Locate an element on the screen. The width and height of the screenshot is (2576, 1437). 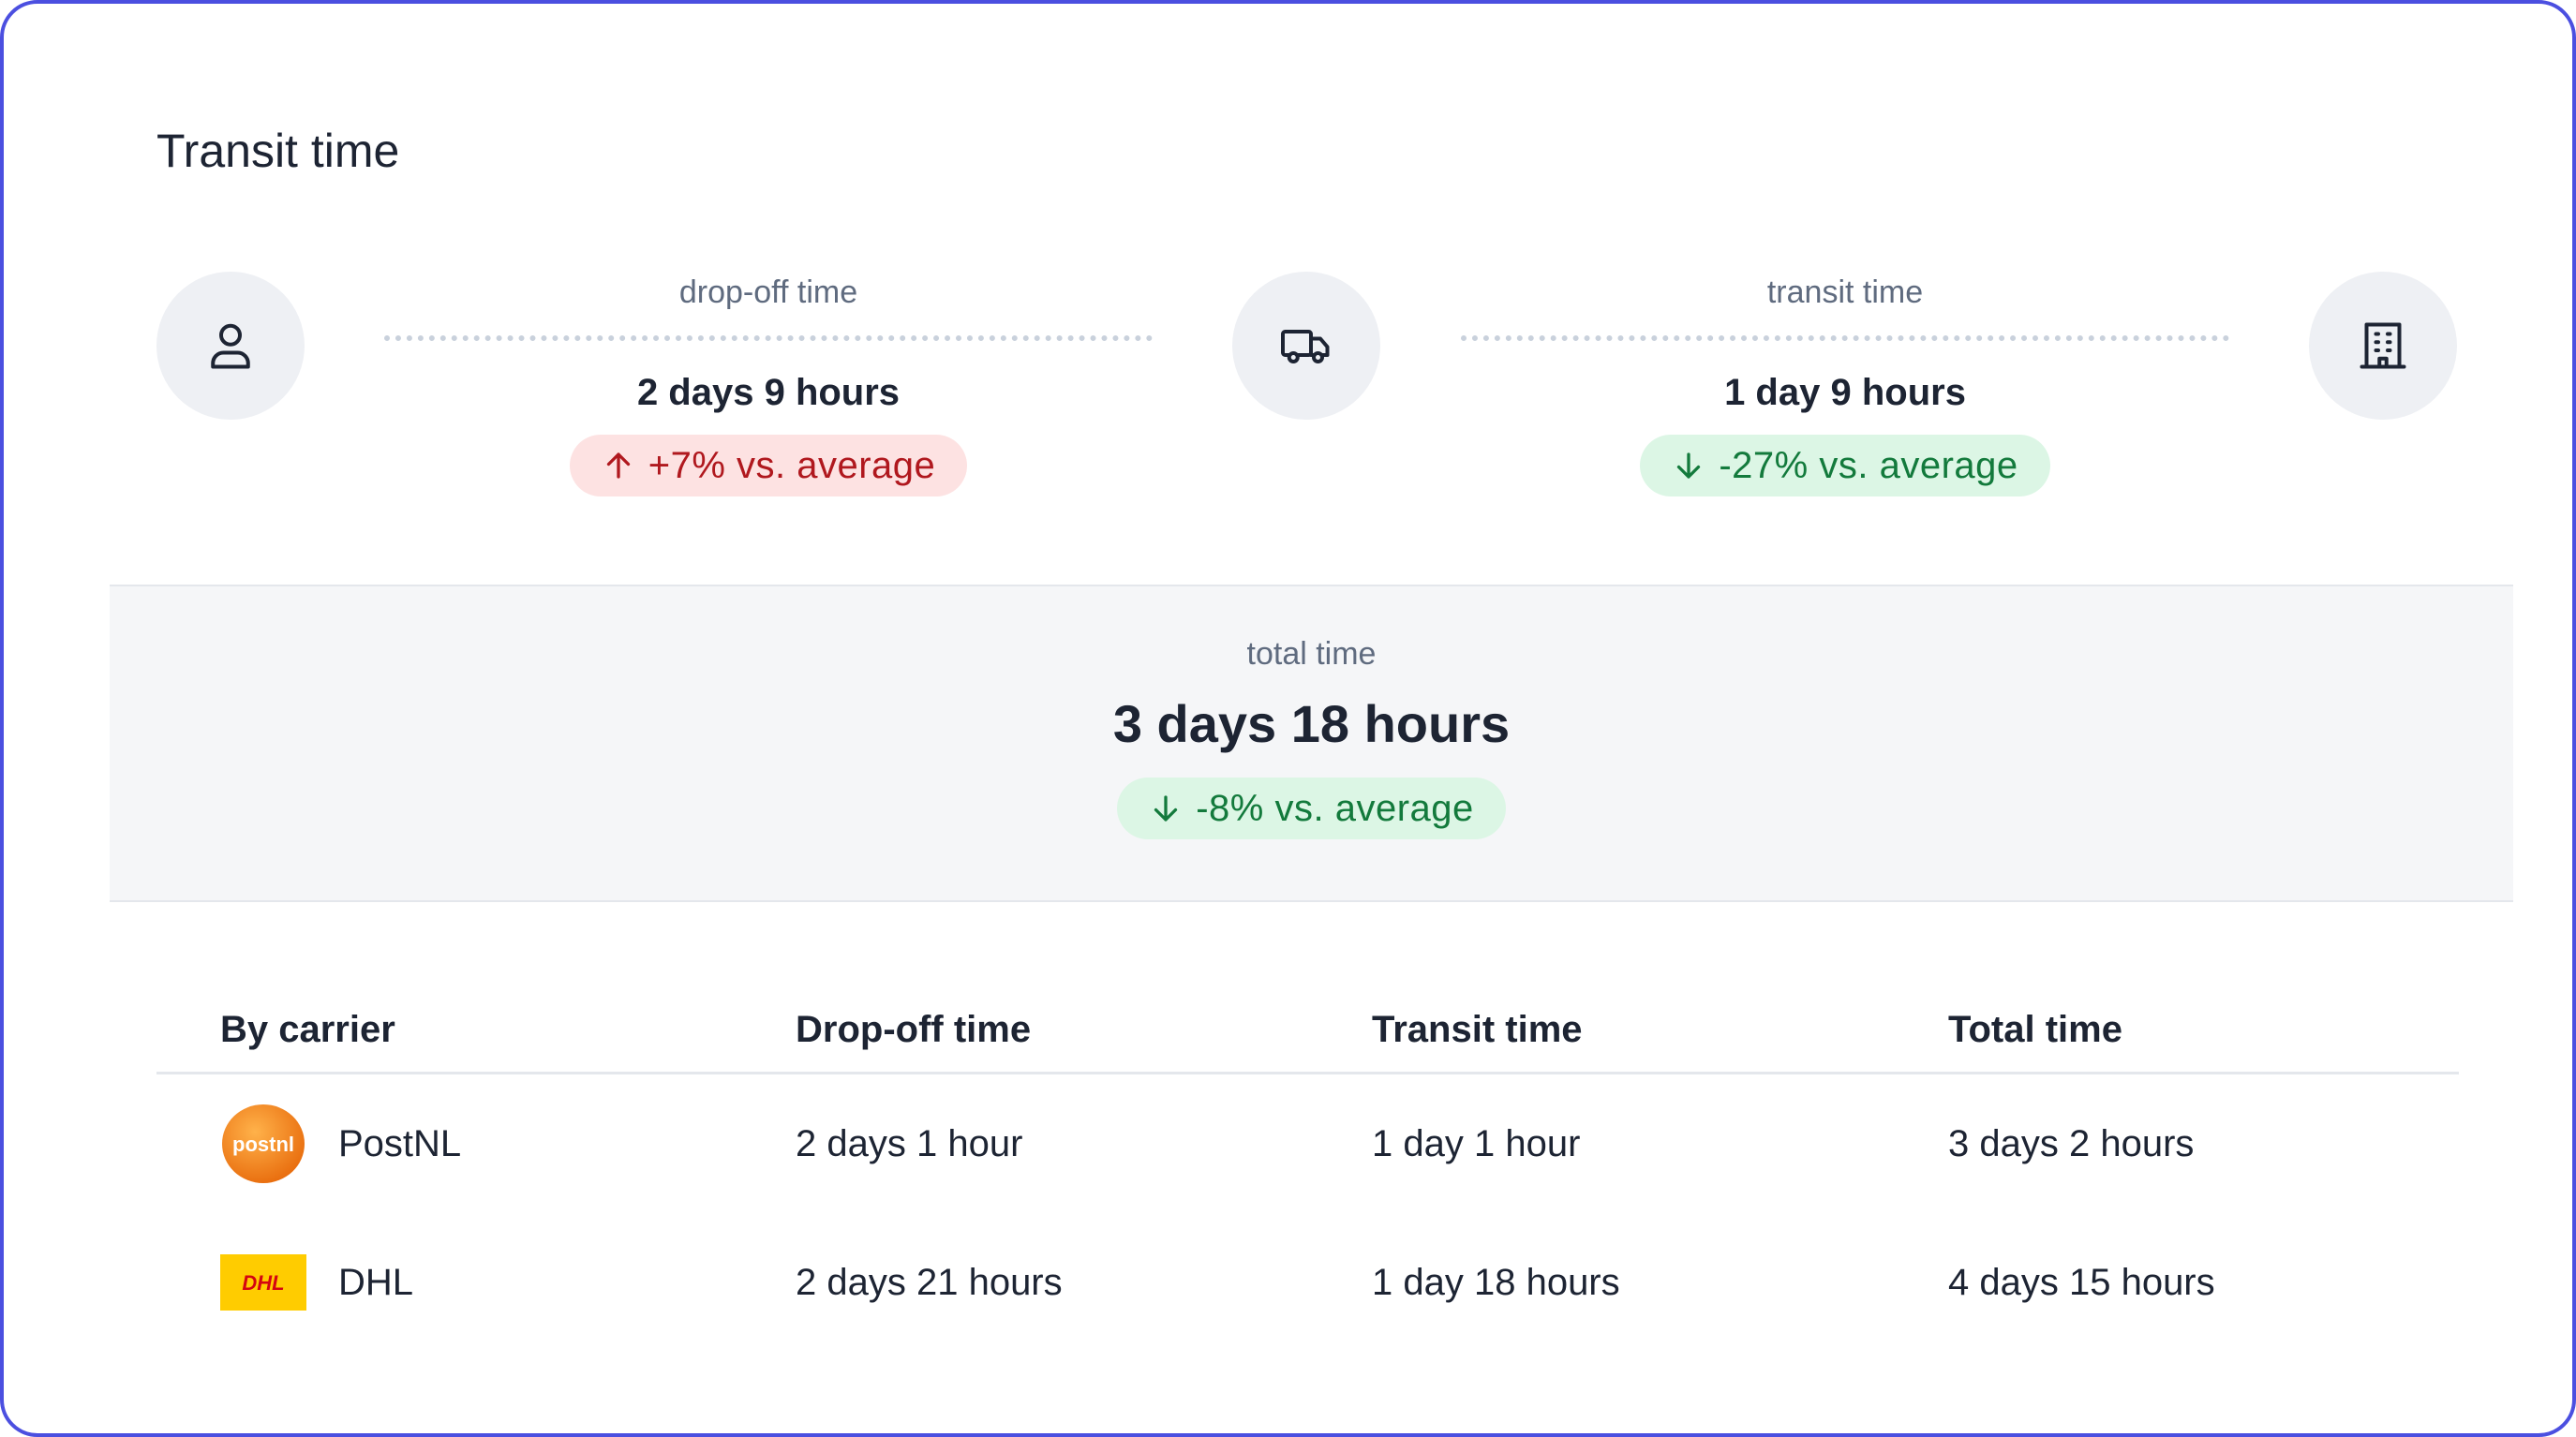
transit-cell: 1 day 1 hour is located at coordinates (1476, 1143).